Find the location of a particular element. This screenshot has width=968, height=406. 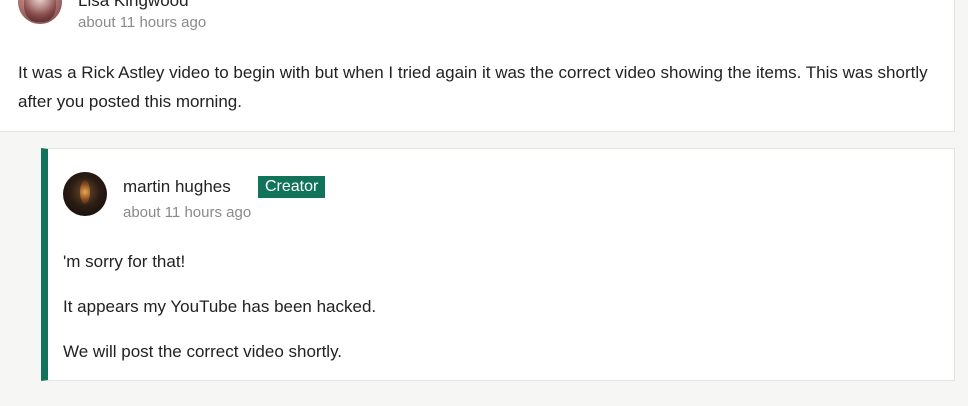

reply-timestamp: about 11 hours ago is located at coordinates (187, 212).